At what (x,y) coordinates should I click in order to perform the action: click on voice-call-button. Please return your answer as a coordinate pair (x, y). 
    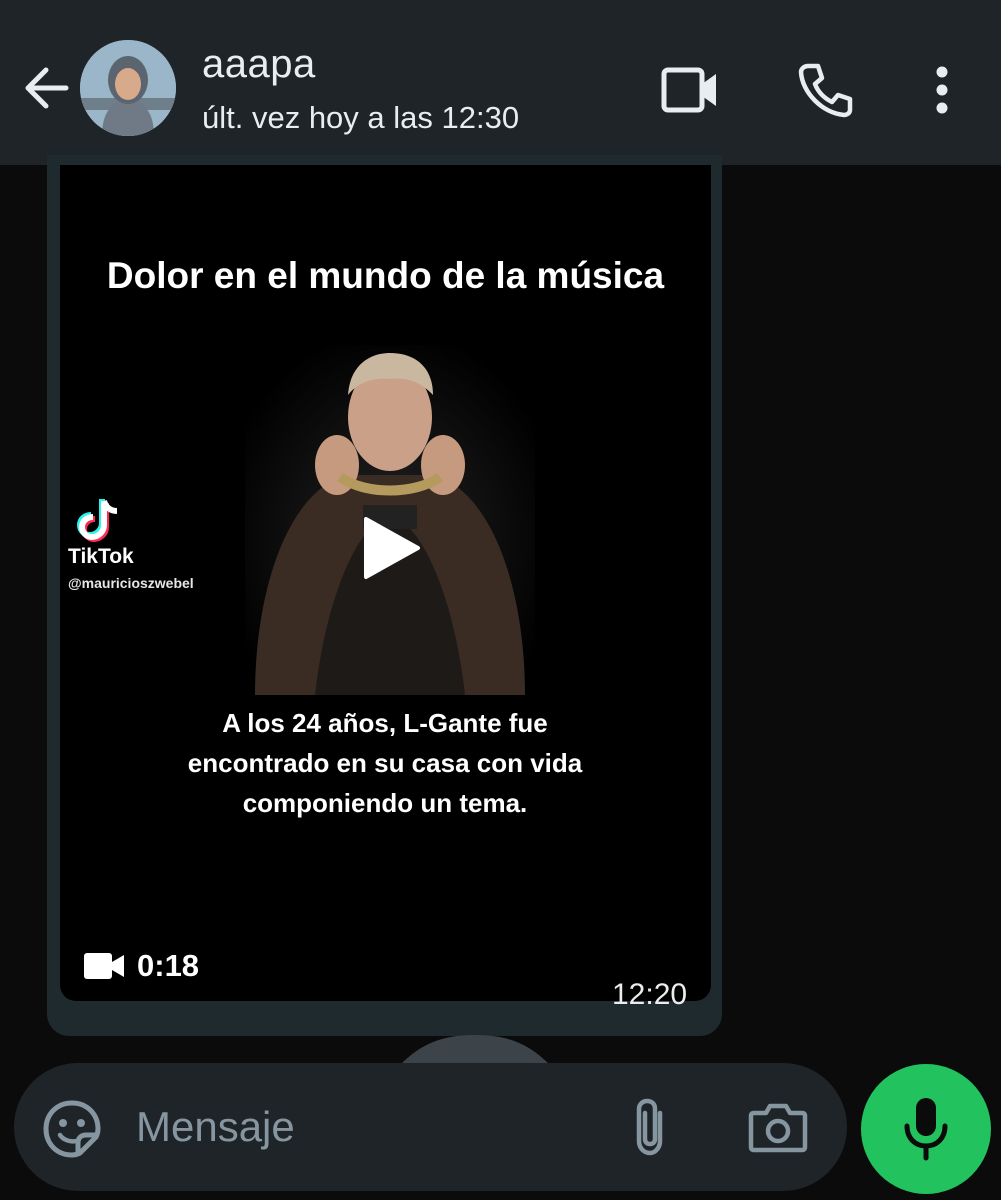
    Looking at the image, I should click on (826, 90).